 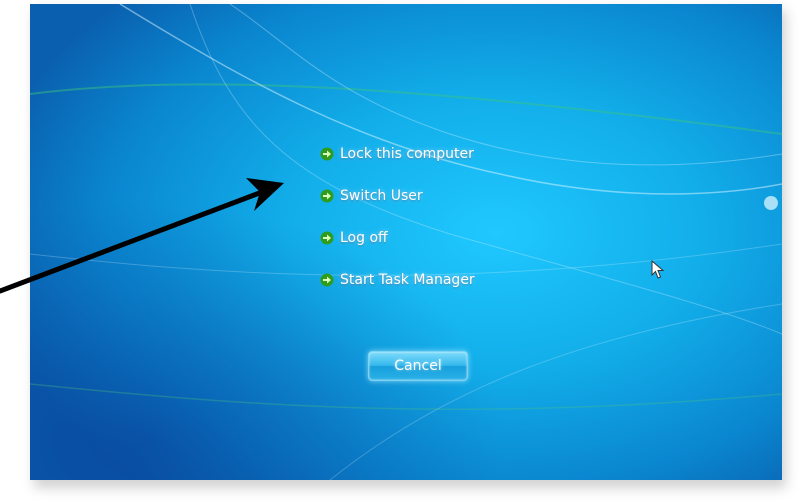 I want to click on mouse-cursor-icon, so click(x=658, y=269).